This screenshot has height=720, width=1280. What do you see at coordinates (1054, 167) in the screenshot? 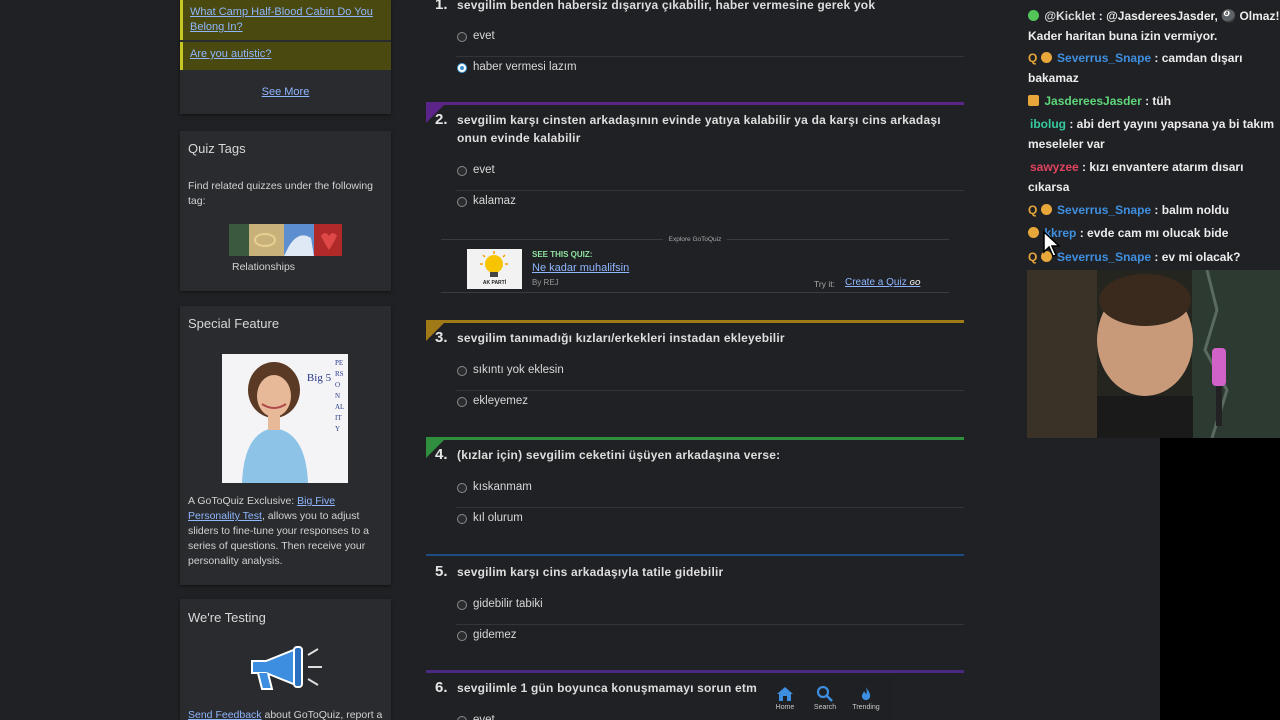
I see `chat-username: sawyzee` at bounding box center [1054, 167].